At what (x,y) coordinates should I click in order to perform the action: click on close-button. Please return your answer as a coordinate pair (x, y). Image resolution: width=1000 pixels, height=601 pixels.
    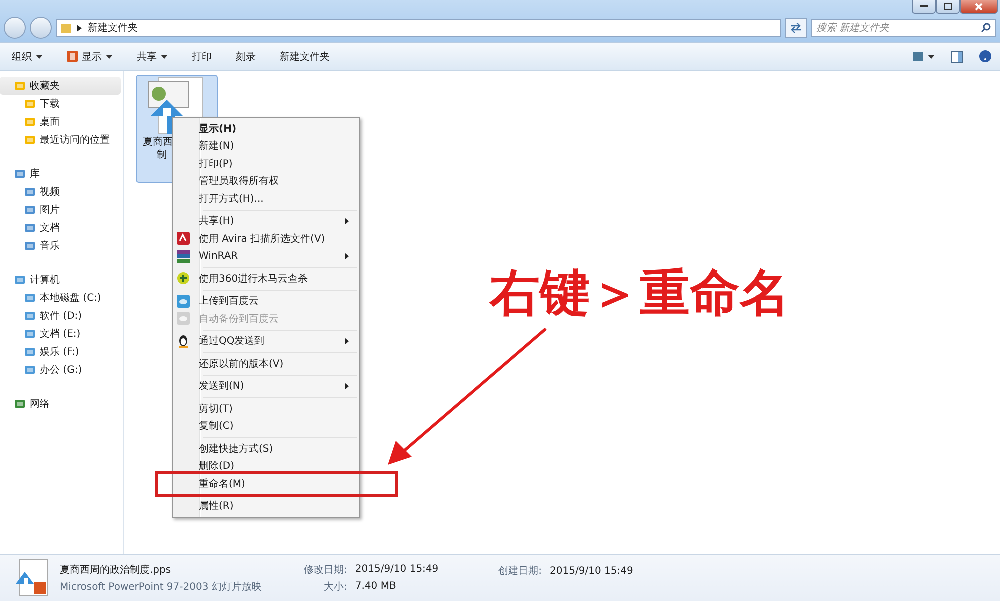
    Looking at the image, I should click on (979, 7).